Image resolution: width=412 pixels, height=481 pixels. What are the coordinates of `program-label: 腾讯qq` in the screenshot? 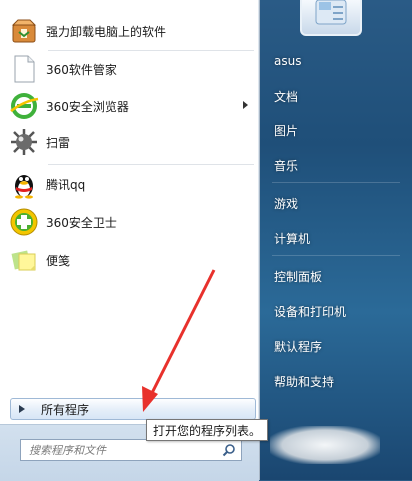 It's located at (66, 184).